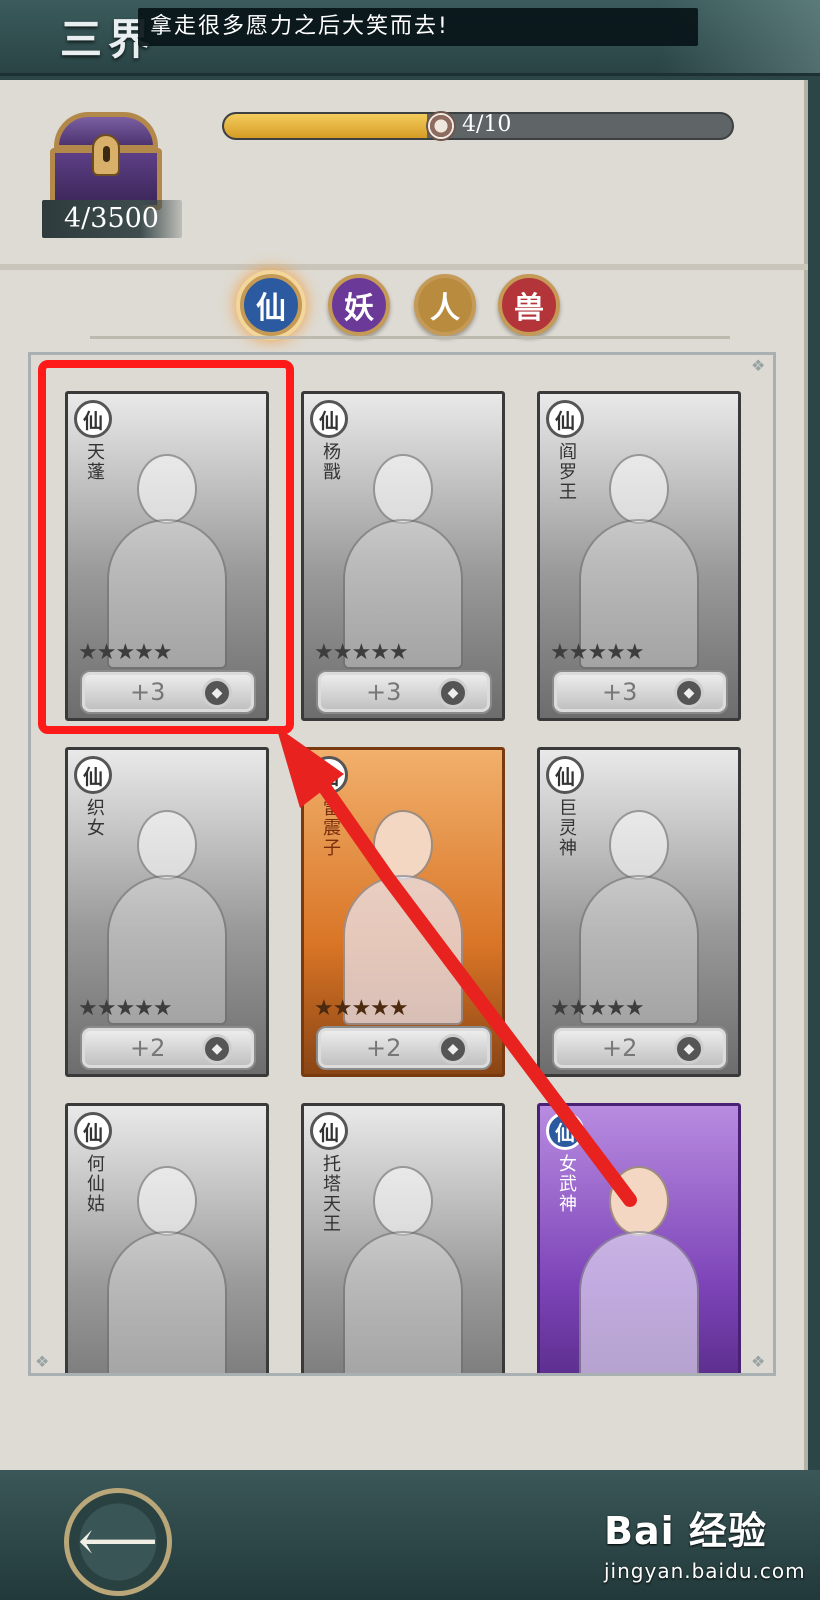 The width and height of the screenshot is (820, 1600). I want to click on tab-underline, so click(410, 337).